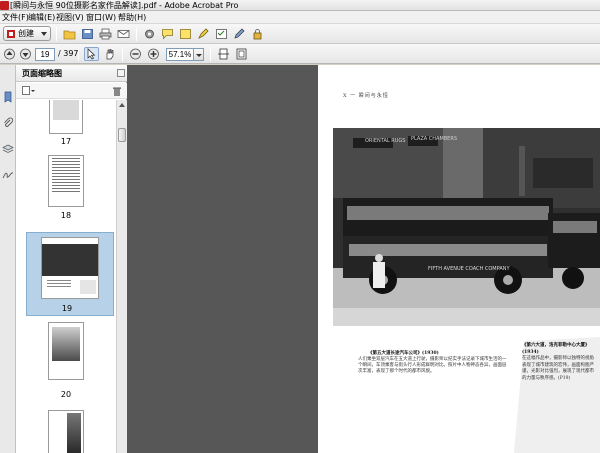  I want to click on folder-icon, so click(69, 35).